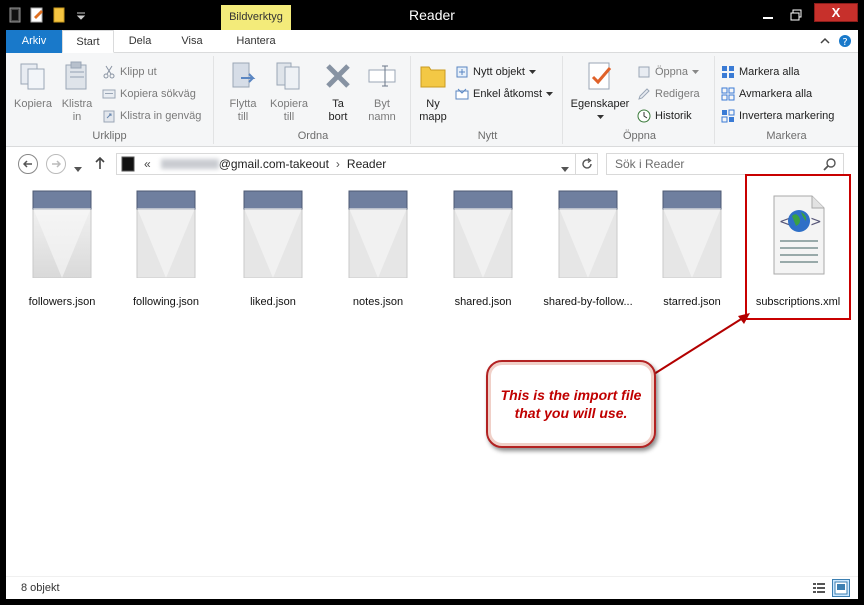  Describe the element at coordinates (664, 116) in the screenshot. I see `historik-button: Historik` at that location.